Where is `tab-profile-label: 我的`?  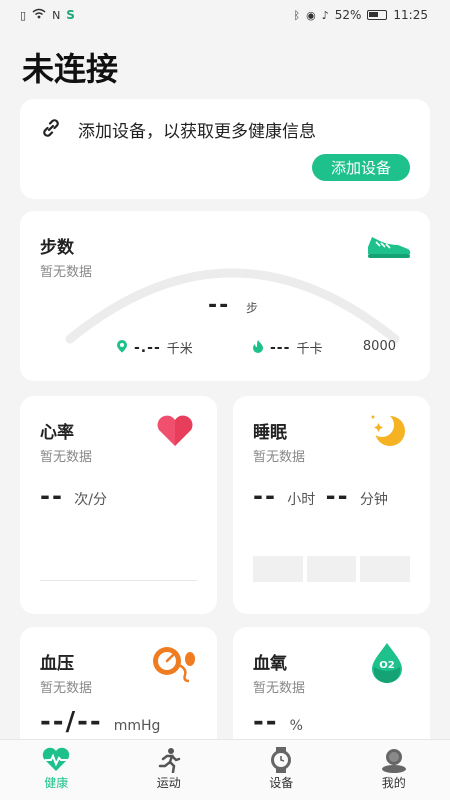 tab-profile-label: 我的 is located at coordinates (393, 783).